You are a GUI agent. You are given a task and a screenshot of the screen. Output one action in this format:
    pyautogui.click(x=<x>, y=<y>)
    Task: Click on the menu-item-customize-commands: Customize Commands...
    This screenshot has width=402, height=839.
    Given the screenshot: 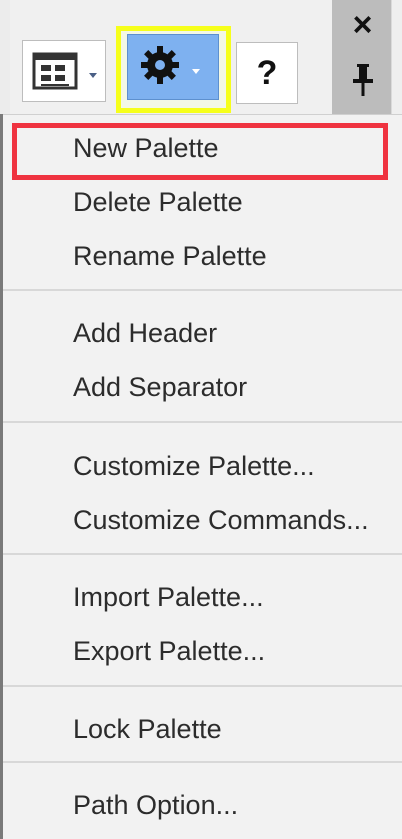 What is the action you would take?
    pyautogui.click(x=221, y=520)
    